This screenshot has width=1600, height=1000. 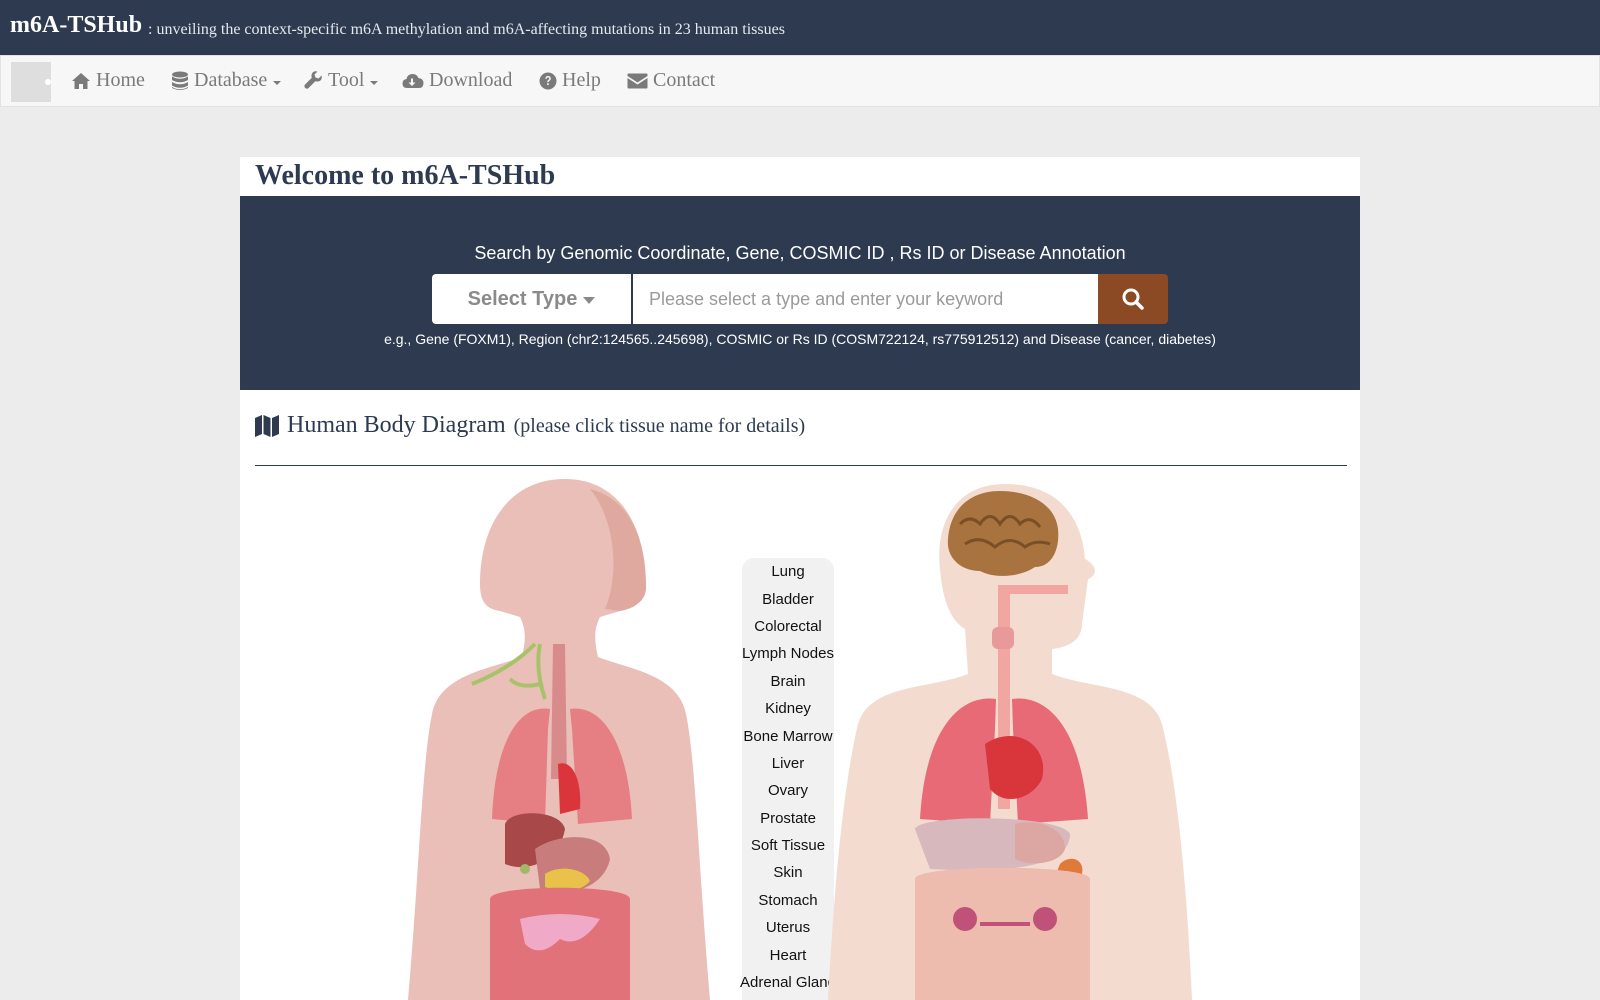 I want to click on search-icon, so click(x=1133, y=299).